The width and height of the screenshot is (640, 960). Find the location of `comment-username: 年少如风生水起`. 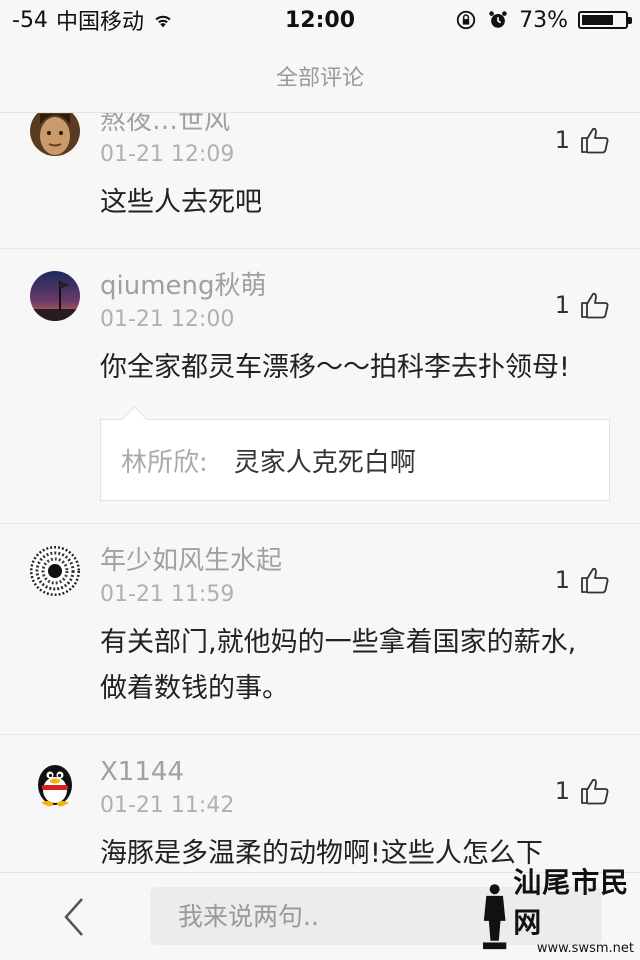

comment-username: 年少如风生水起 is located at coordinates (355, 561).